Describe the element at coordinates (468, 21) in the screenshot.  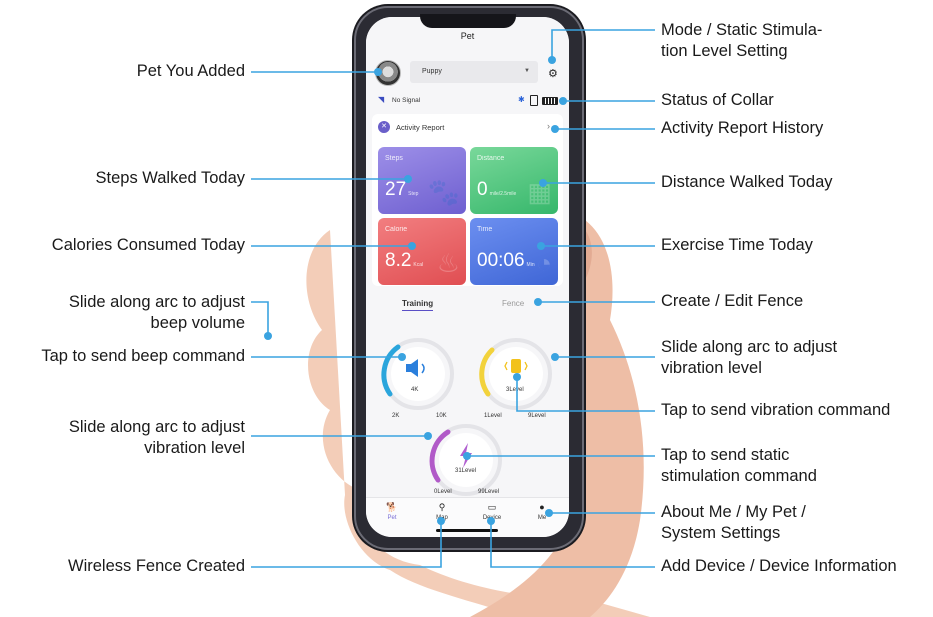
I see `phone-notch` at that location.